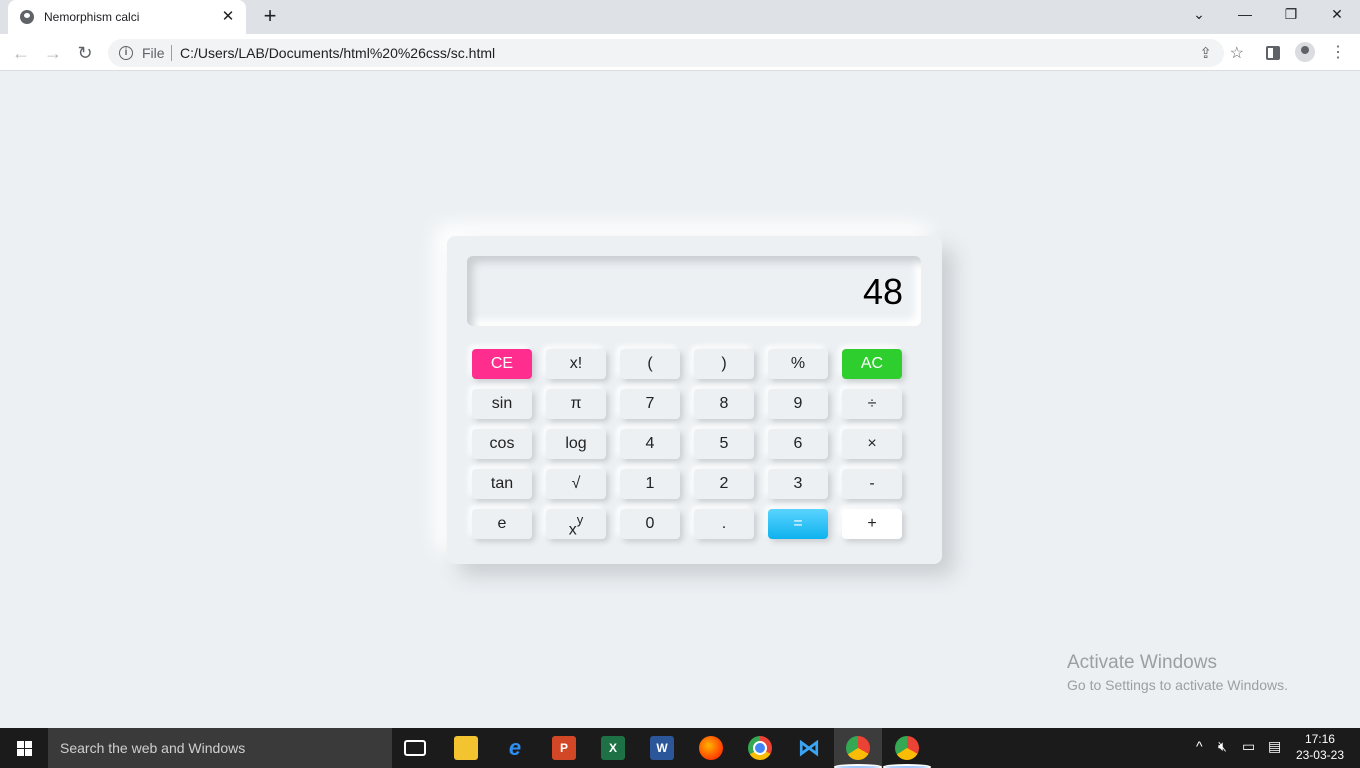  Describe the element at coordinates (502, 404) in the screenshot. I see `sin-button: sin` at that location.